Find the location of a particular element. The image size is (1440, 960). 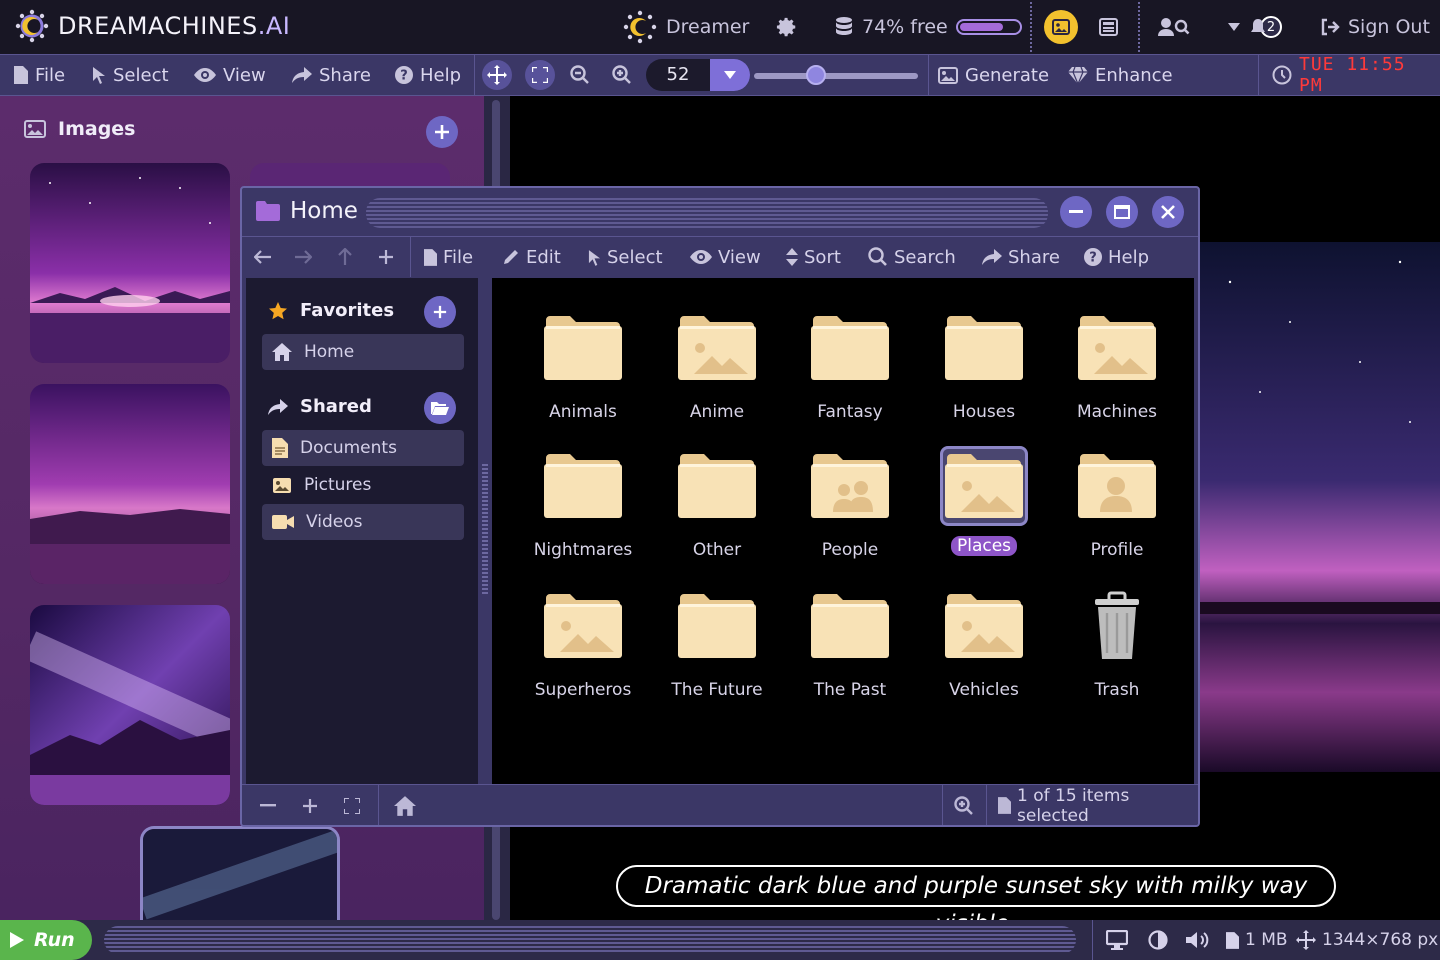

folder-item: Places is located at coordinates (984, 509).